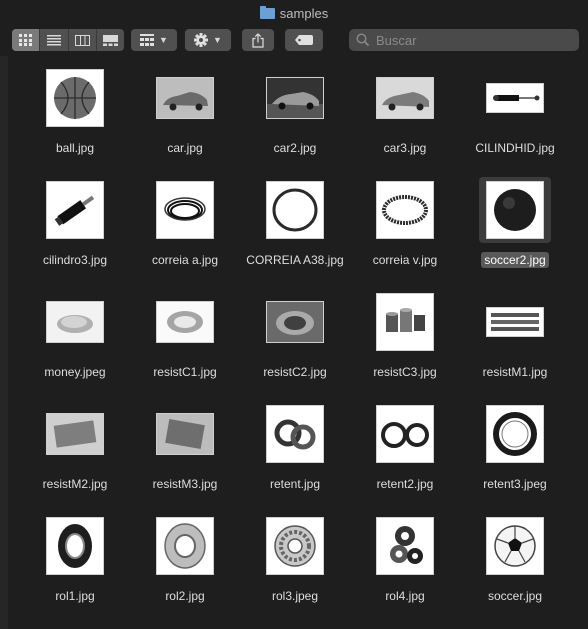 This screenshot has width=588, height=629. I want to click on list-view-icon, so click(53, 39).